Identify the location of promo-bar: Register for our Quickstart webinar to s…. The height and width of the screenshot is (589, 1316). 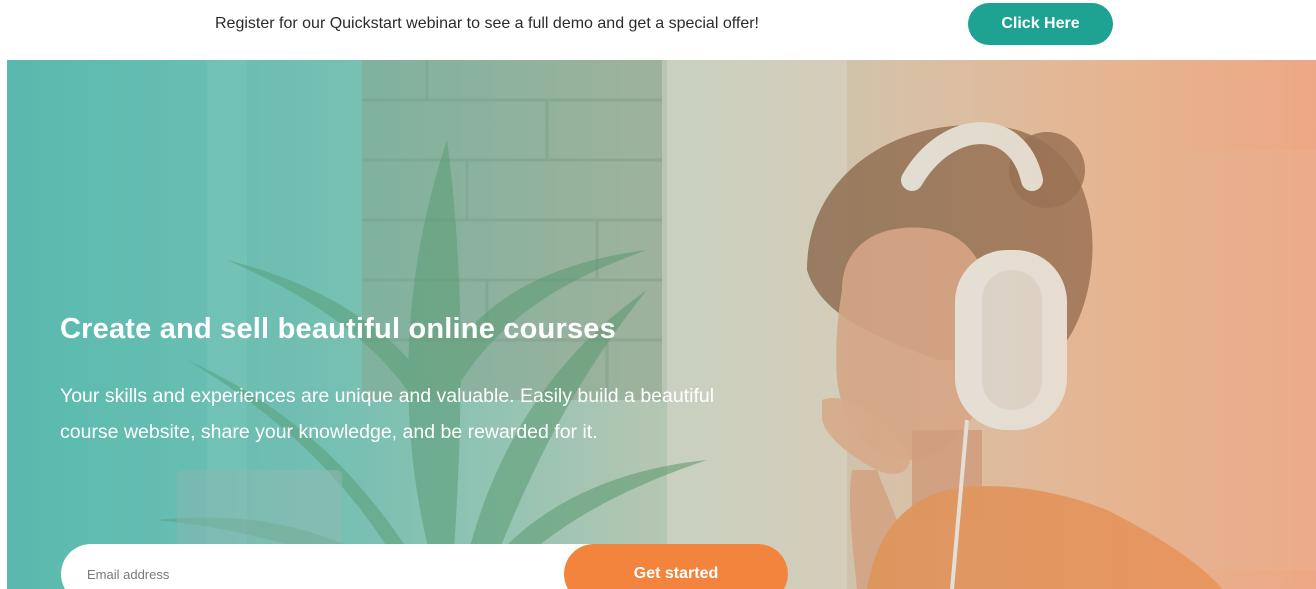
(658, 30).